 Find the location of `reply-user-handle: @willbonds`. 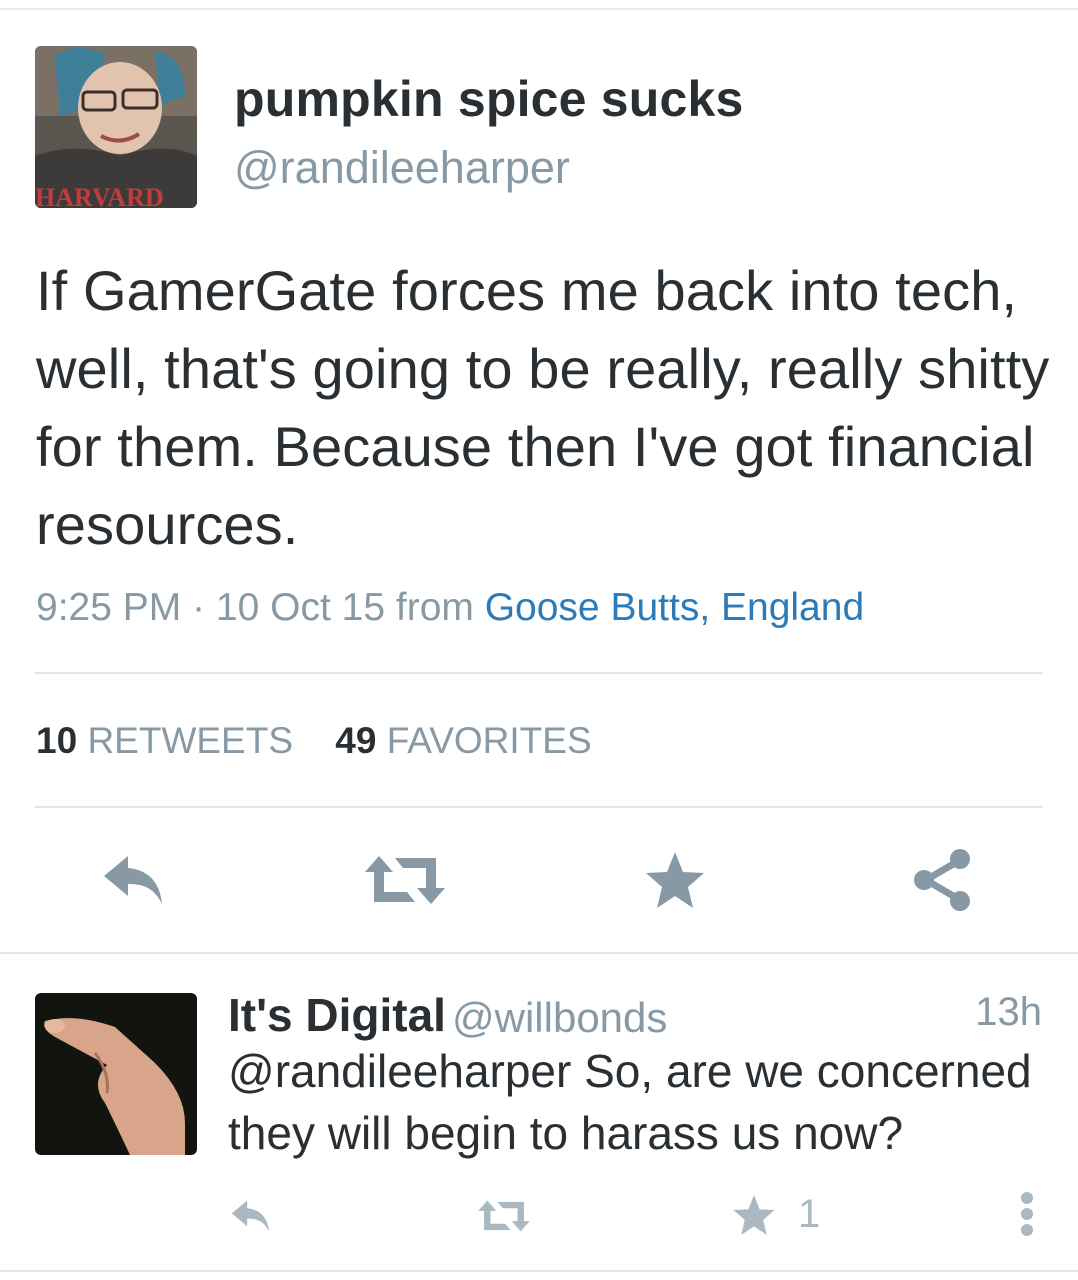

reply-user-handle: @willbonds is located at coordinates (559, 1018).